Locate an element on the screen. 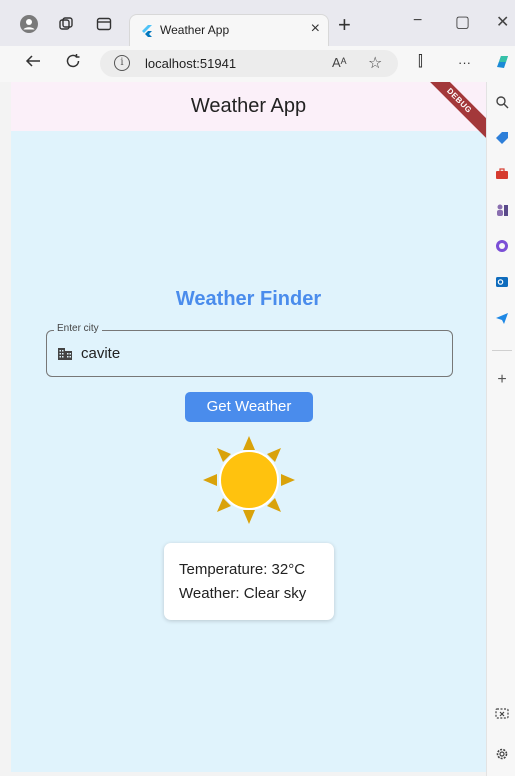 The width and height of the screenshot is (515, 776). tab-weather-app: Weather App × is located at coordinates (229, 30).